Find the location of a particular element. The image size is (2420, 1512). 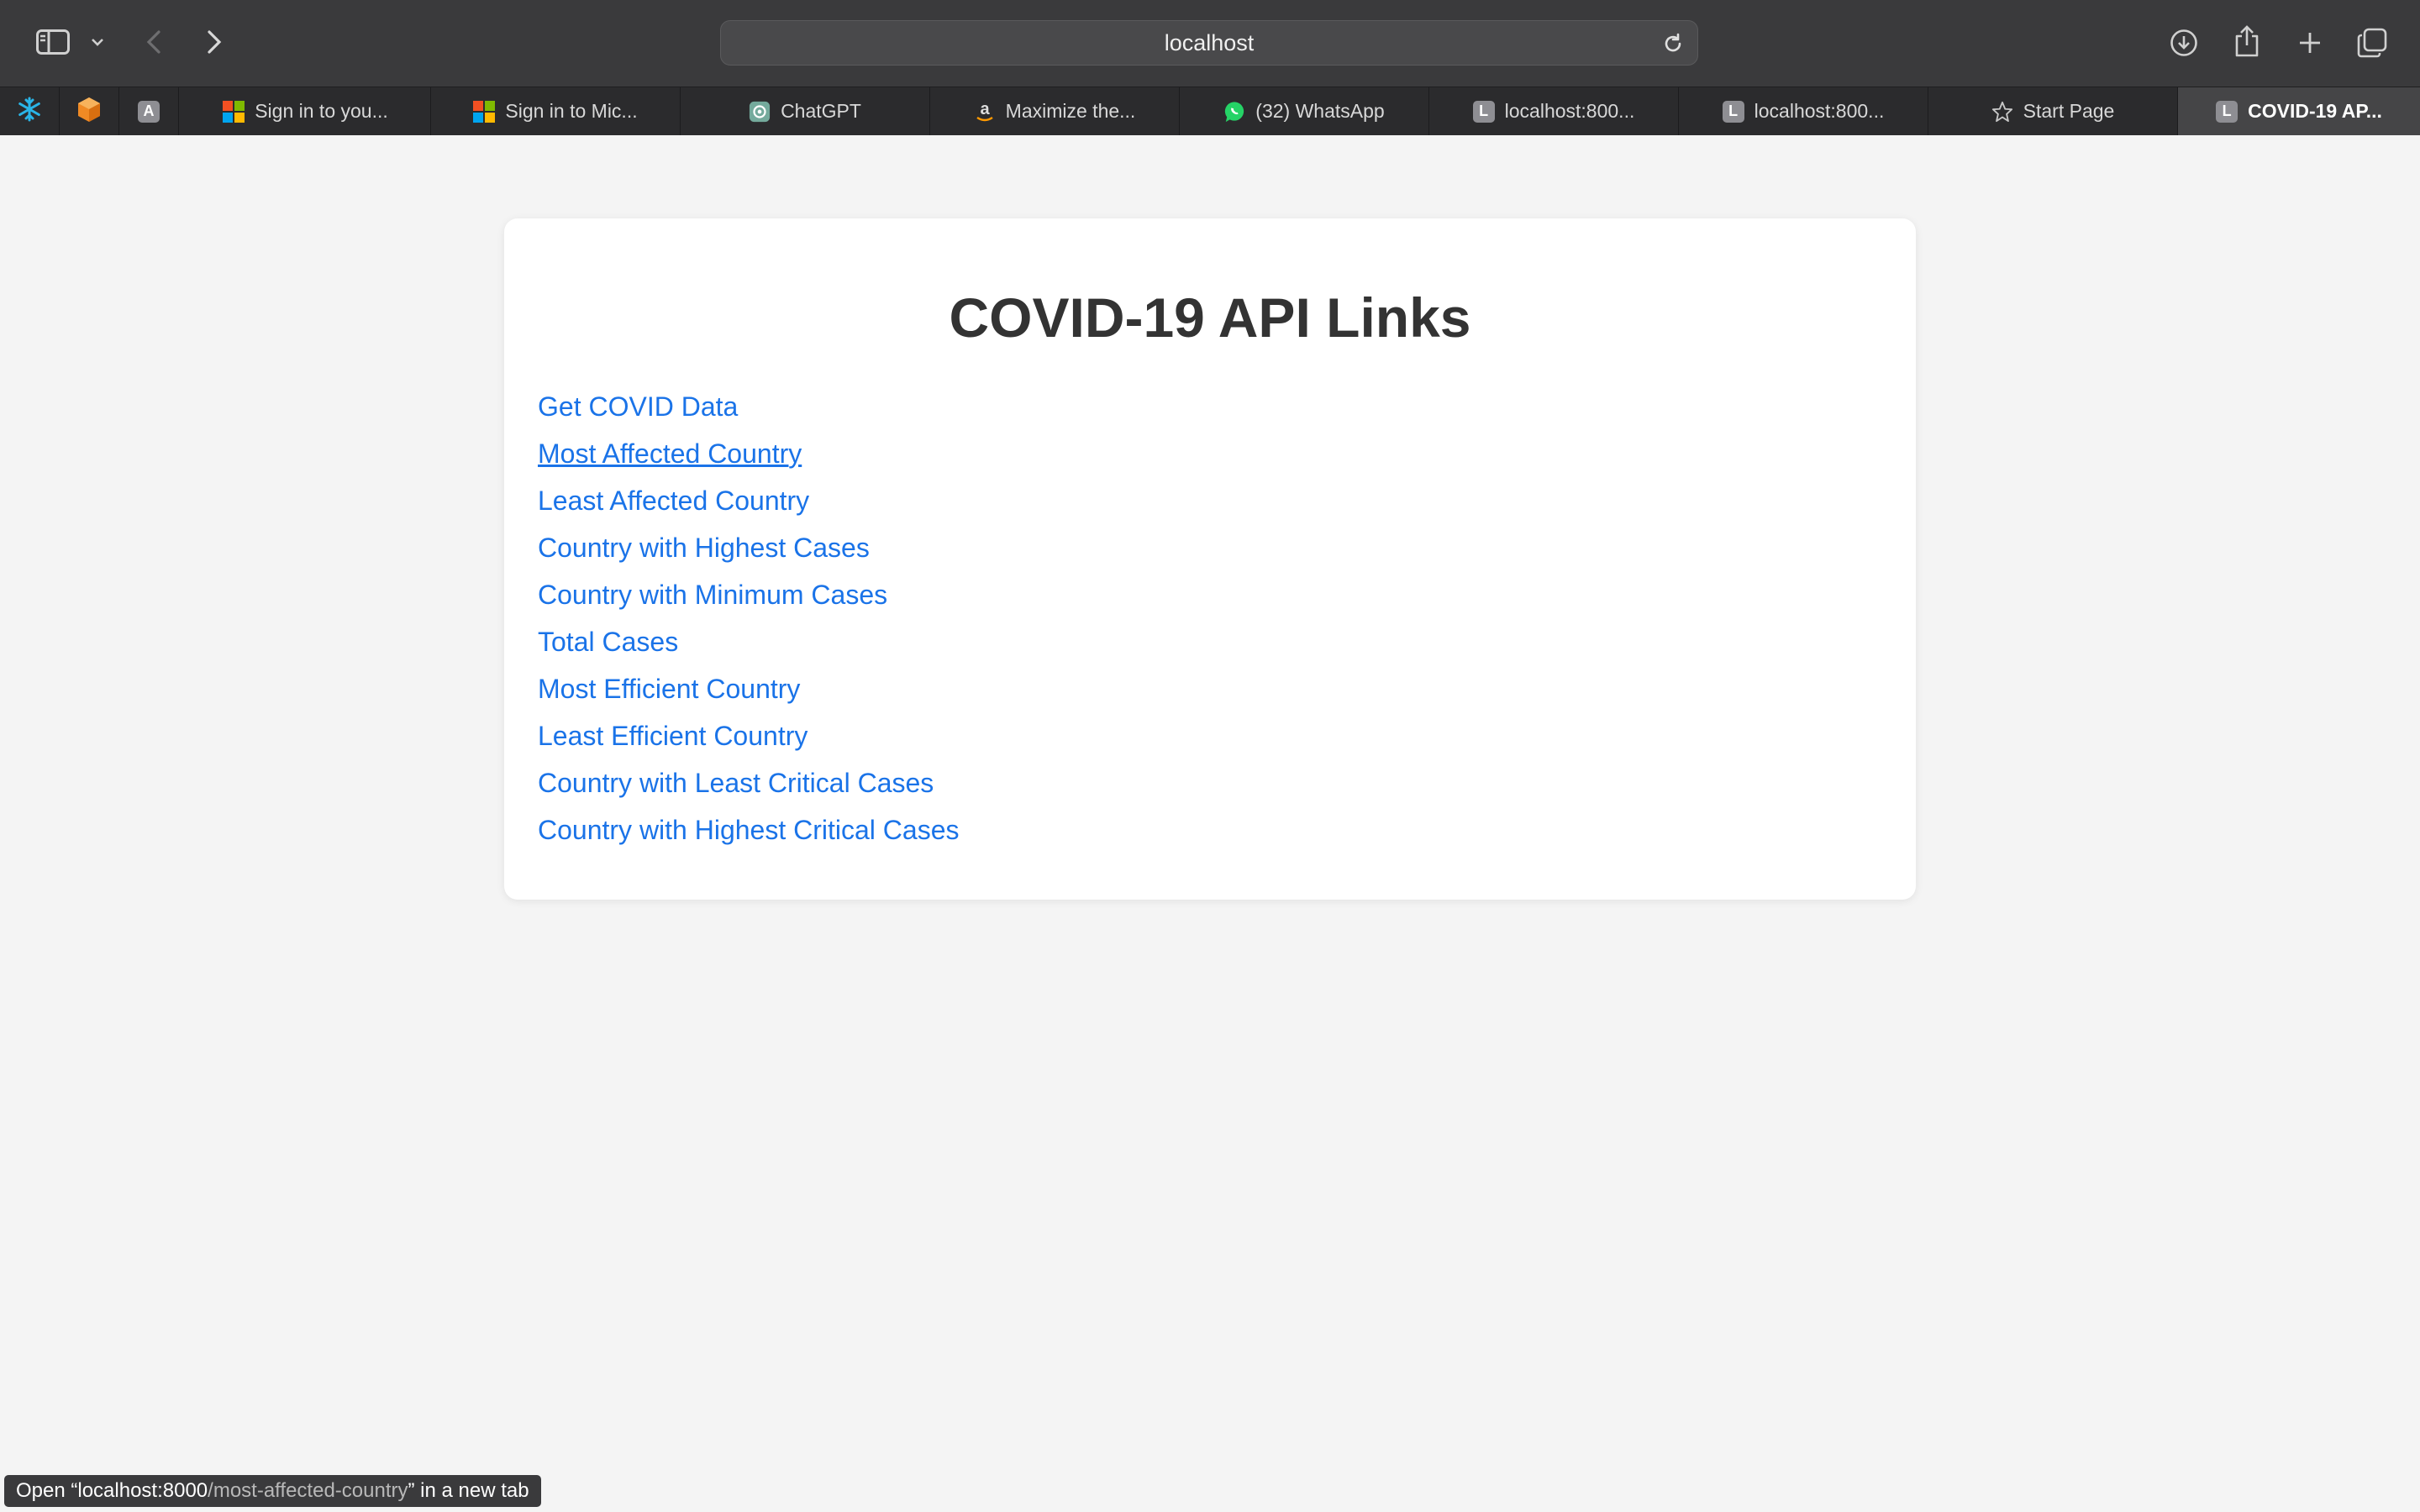

snowflake-icon is located at coordinates (29, 111).